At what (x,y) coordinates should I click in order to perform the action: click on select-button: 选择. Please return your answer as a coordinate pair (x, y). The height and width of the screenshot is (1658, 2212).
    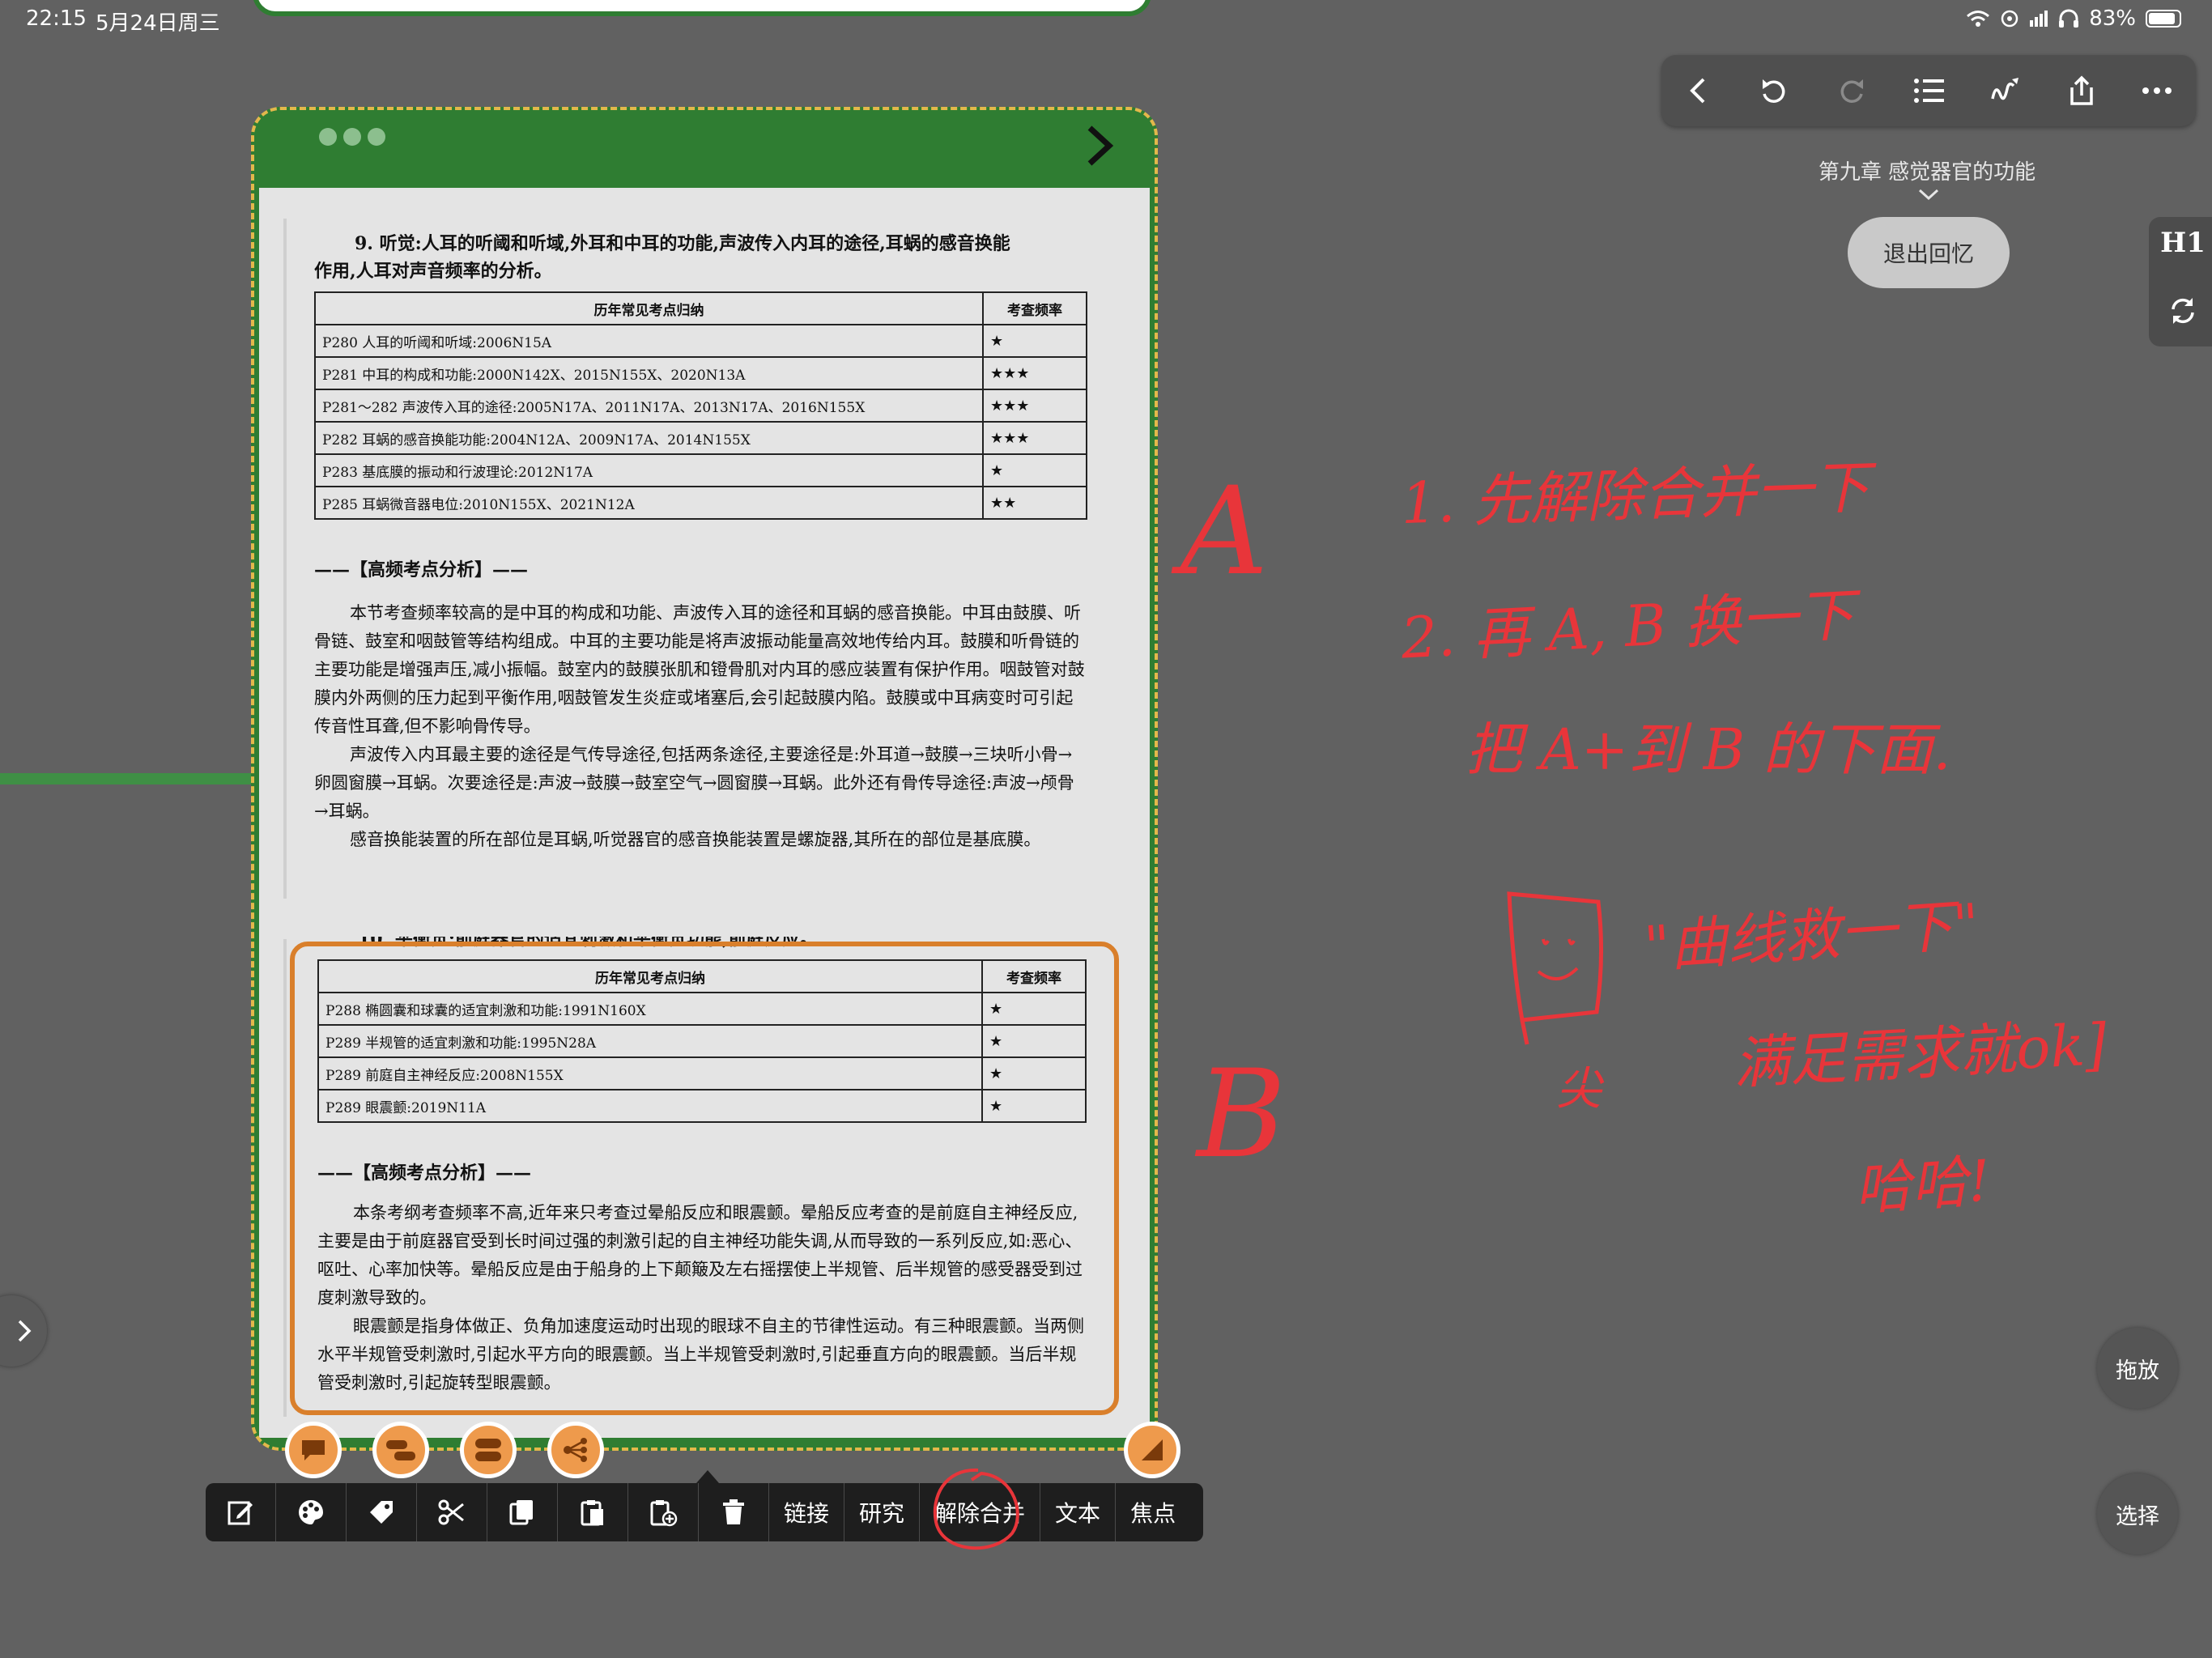
    Looking at the image, I should click on (2137, 1513).